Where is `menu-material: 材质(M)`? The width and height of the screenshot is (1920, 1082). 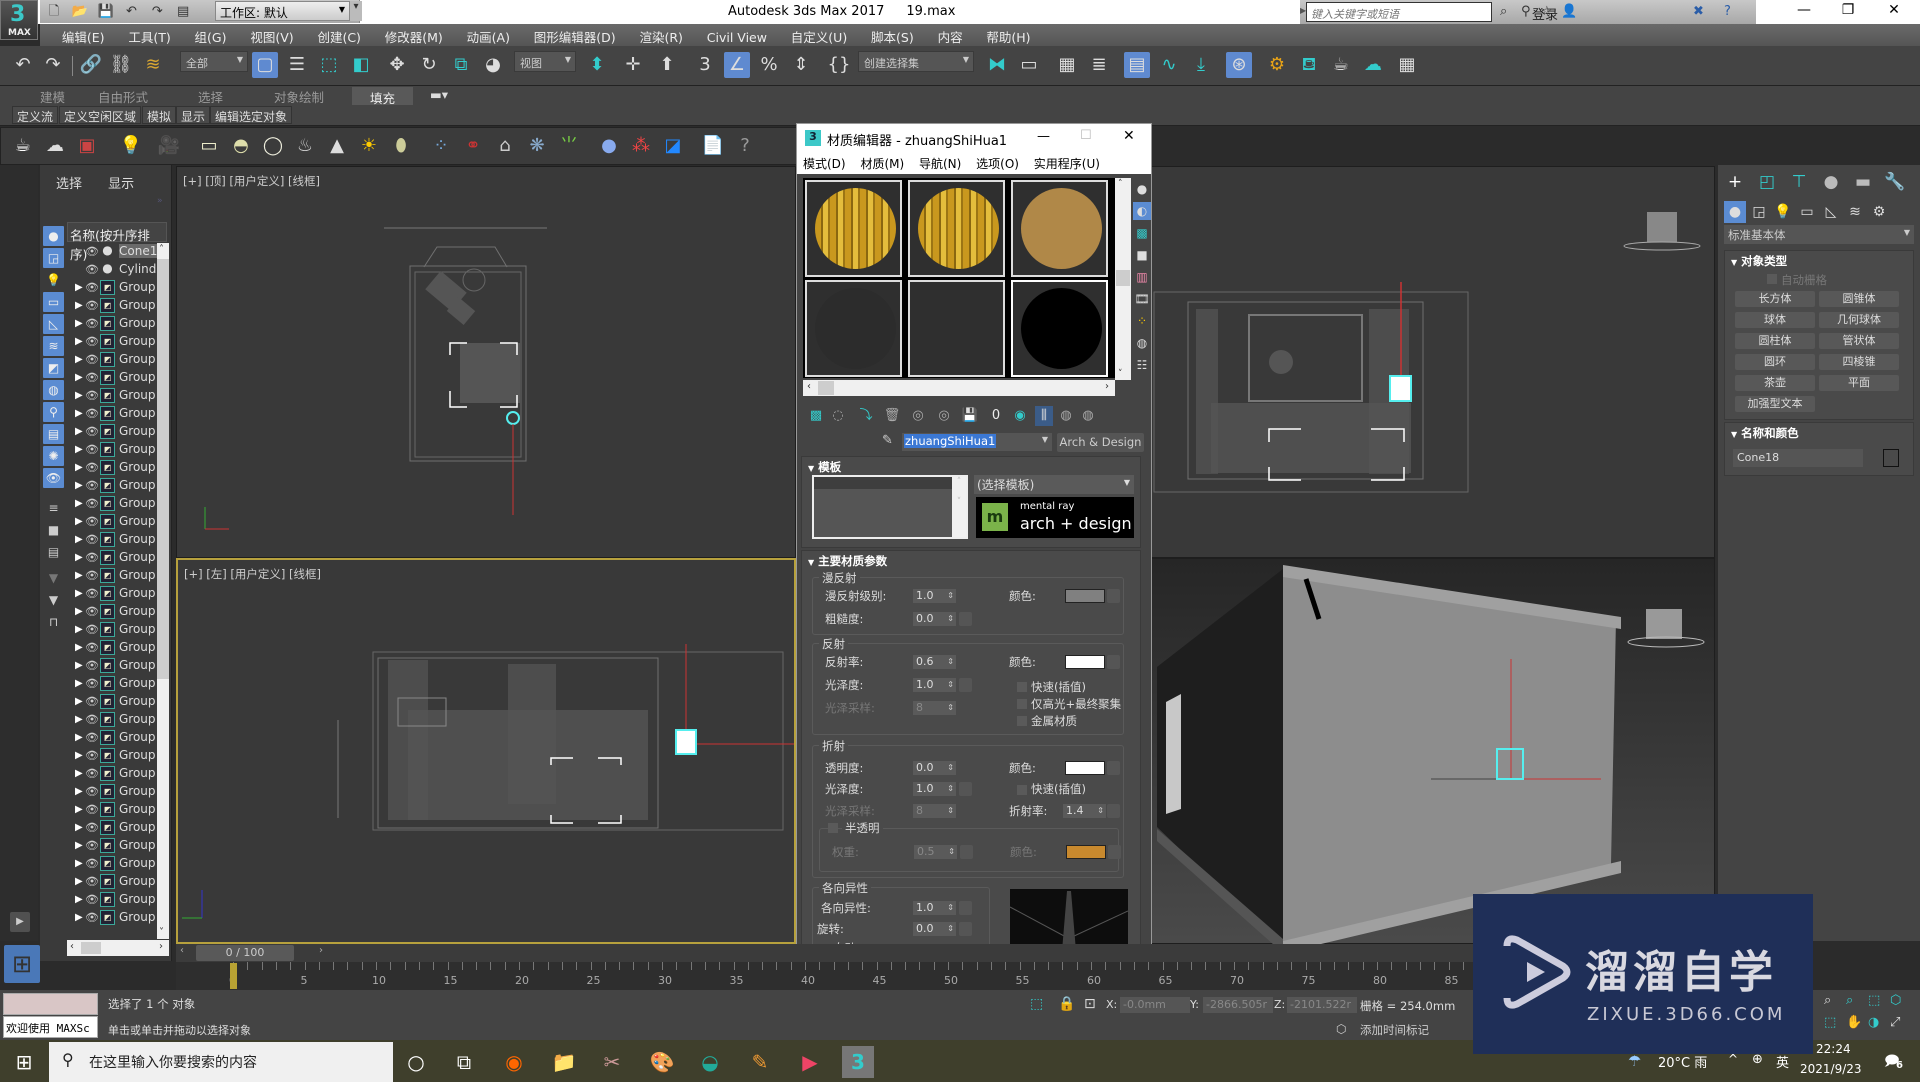 menu-material: 材质(M) is located at coordinates (881, 162).